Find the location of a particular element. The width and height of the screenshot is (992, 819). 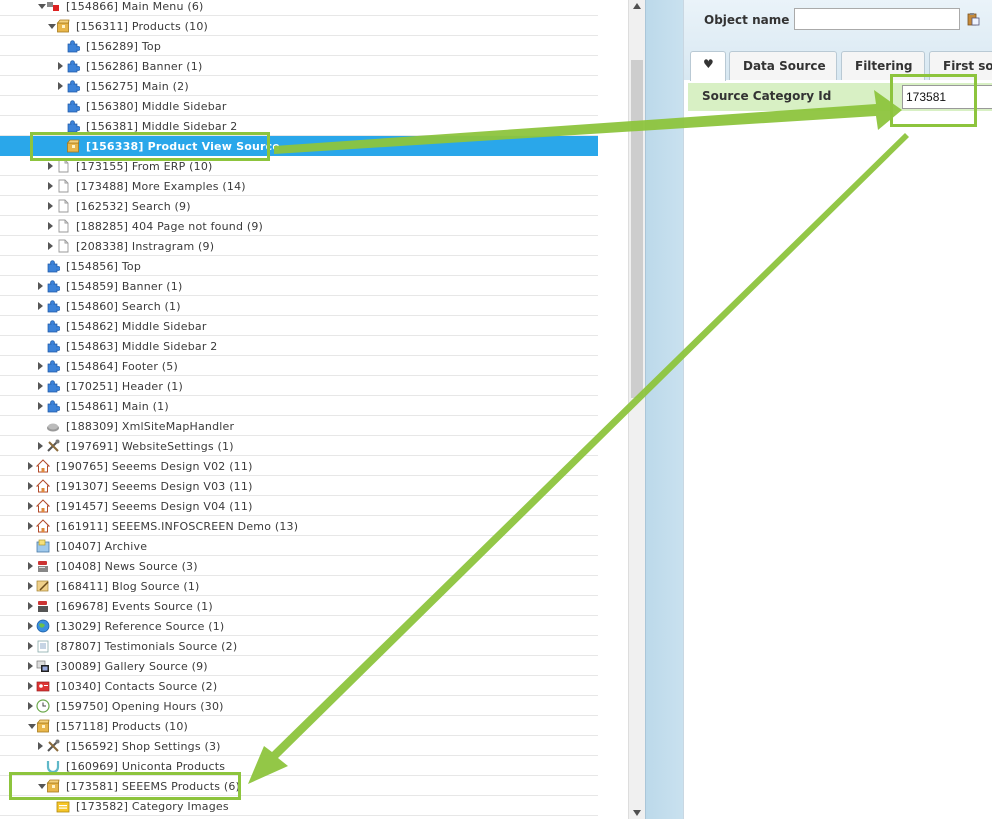

tree-row-label: [197691] WebsiteSettings (1) is located at coordinates (150, 446).